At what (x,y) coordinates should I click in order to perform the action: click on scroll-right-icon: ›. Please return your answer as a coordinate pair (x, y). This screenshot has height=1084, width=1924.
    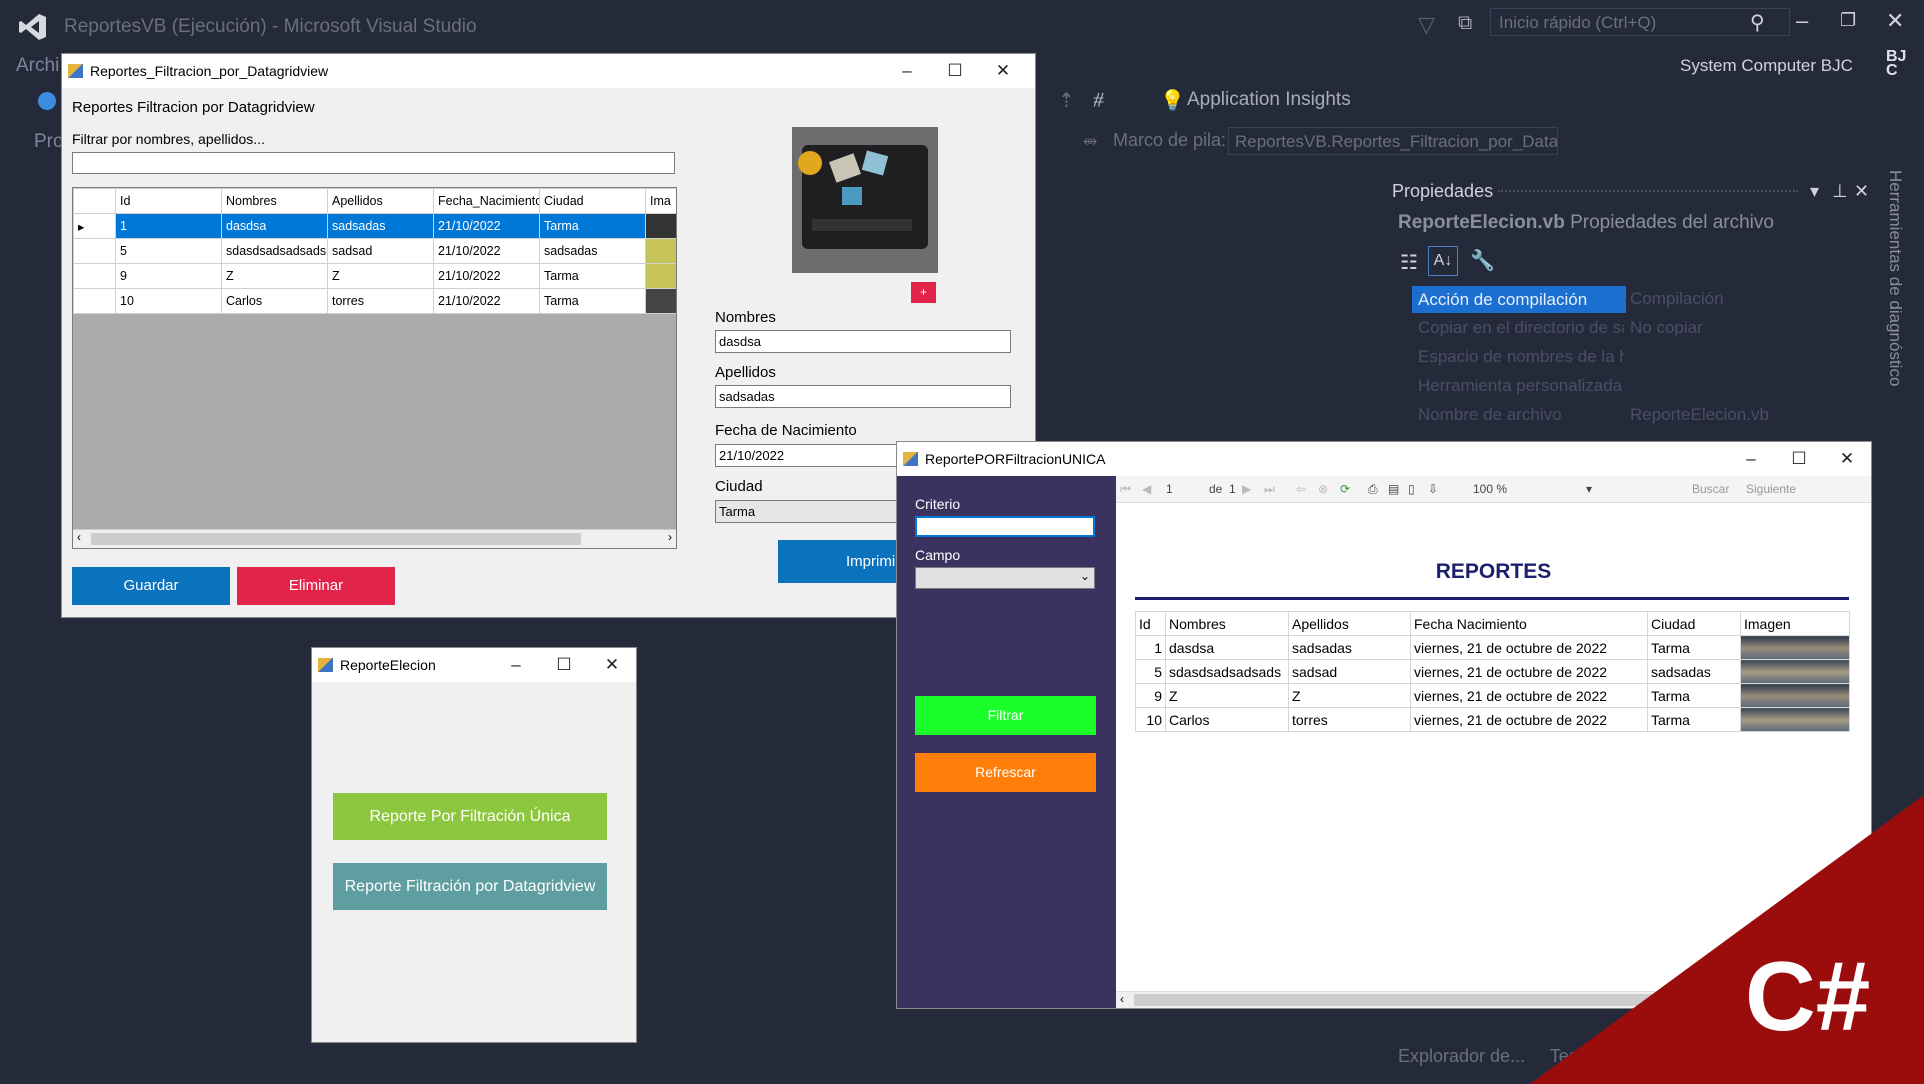
    Looking at the image, I should click on (670, 537).